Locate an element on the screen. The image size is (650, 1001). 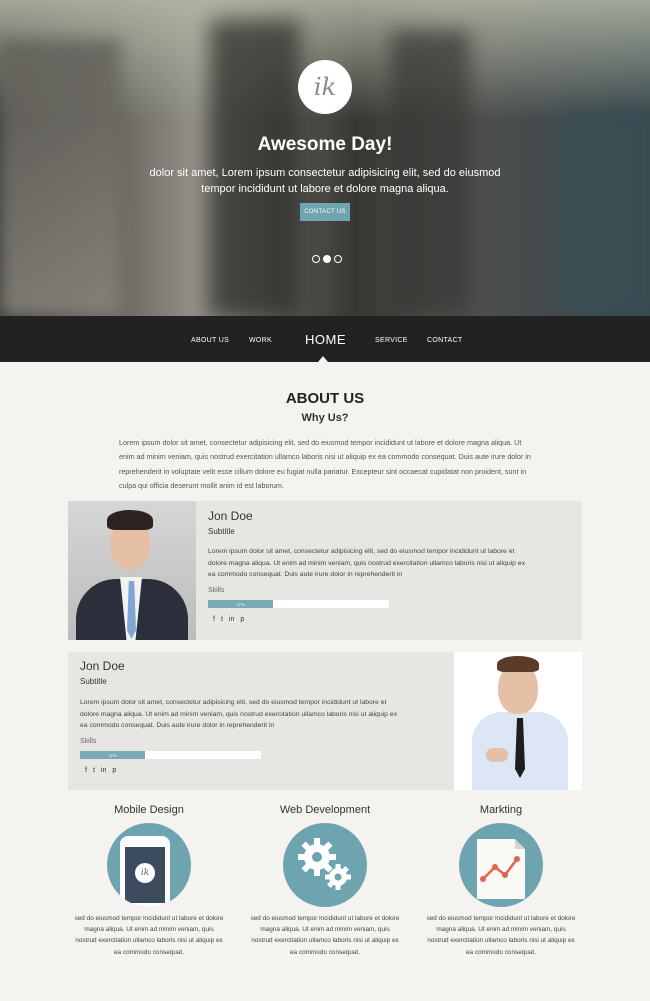
gears-graphic is located at coordinates (324, 864).